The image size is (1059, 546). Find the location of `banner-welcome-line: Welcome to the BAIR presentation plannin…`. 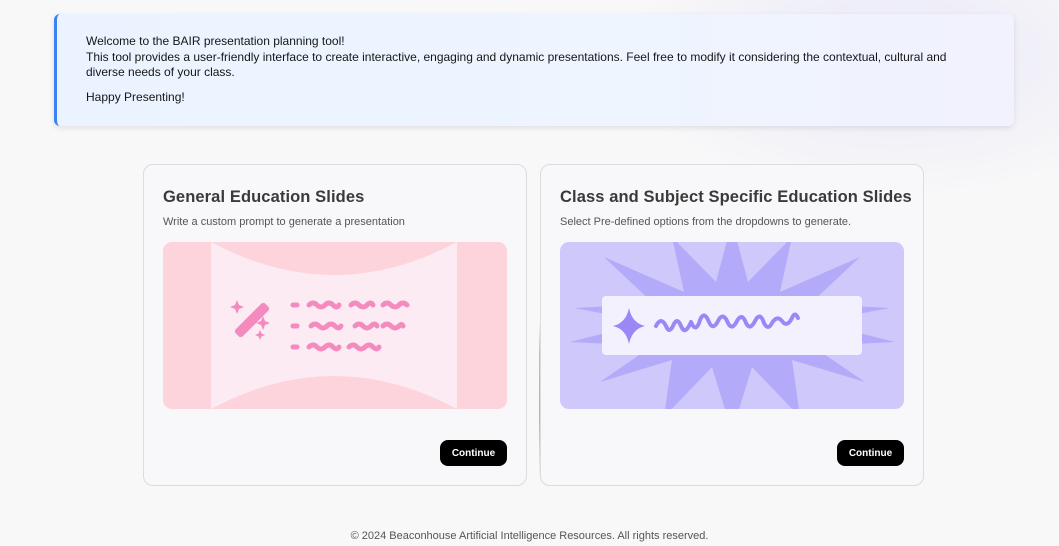

banner-welcome-line: Welcome to the BAIR presentation plannin… is located at coordinates (215, 41).